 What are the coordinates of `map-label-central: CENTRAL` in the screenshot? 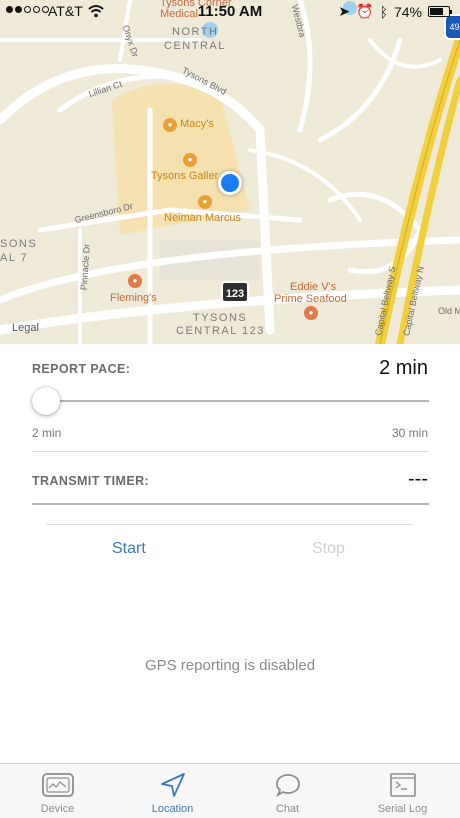 It's located at (195, 46).